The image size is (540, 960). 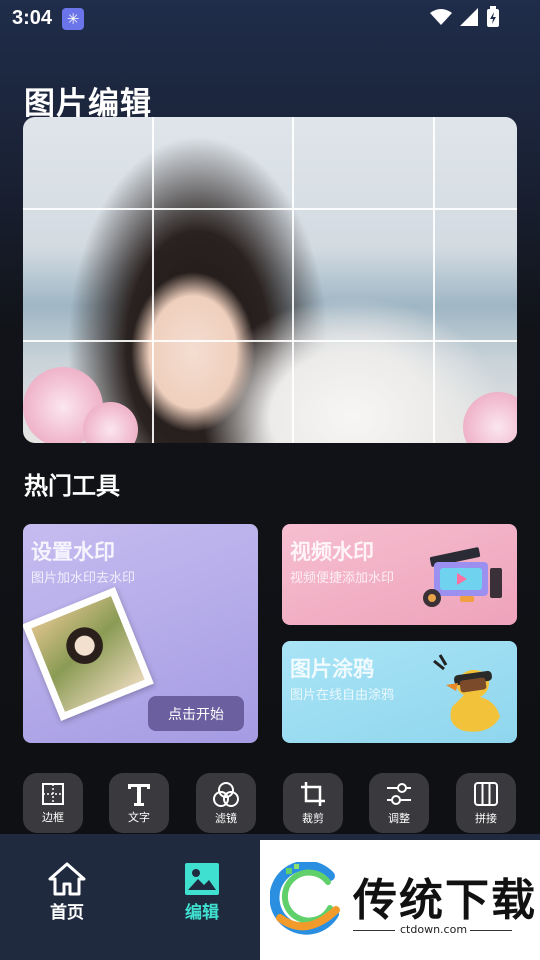 I want to click on filter-icon, so click(x=226, y=794).